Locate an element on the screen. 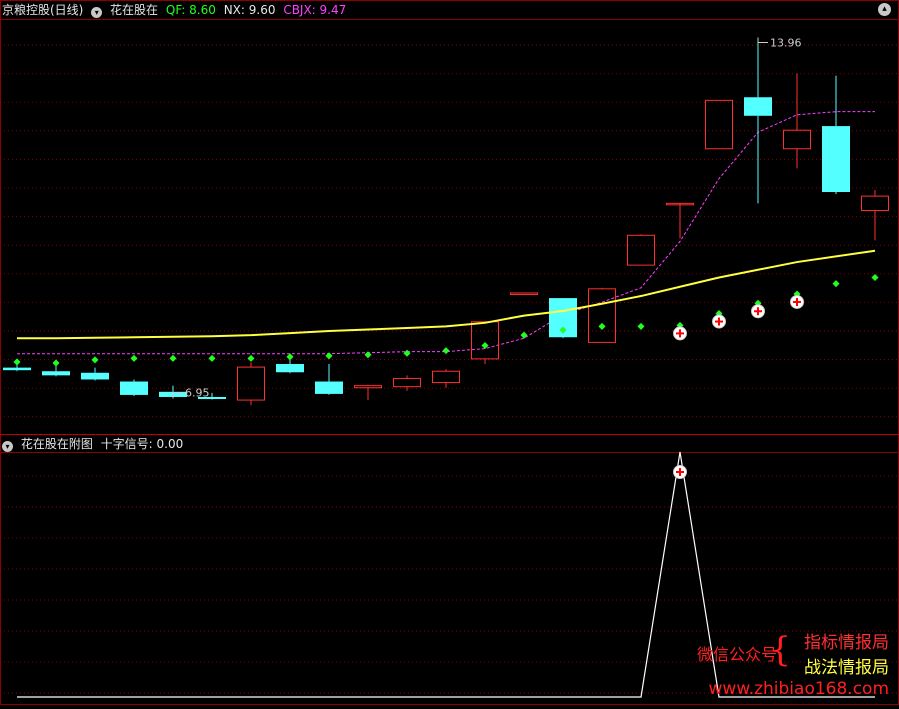  price-annotation-label: 6.95 is located at coordinates (197, 393).